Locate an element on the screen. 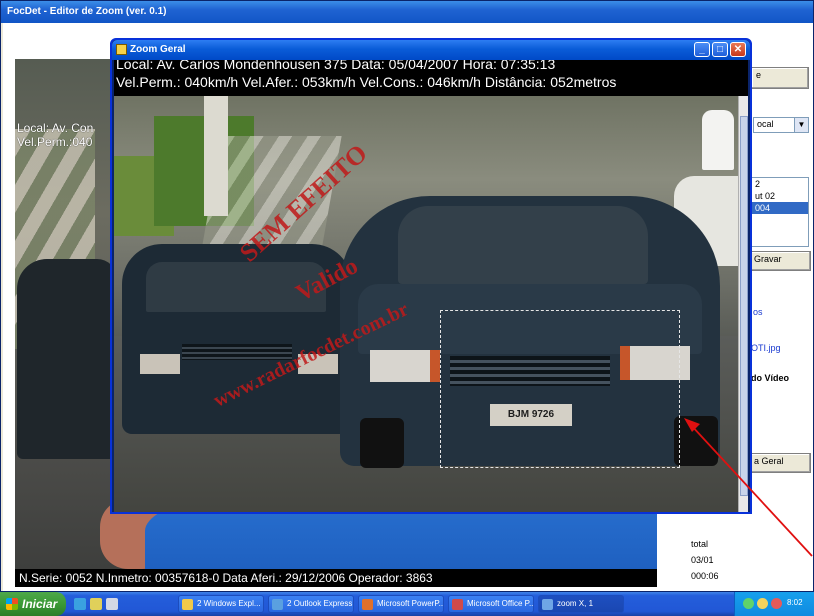  main-window-title: FocDet - Editor de Zoom (ver. 0.1) is located at coordinates (87, 11).